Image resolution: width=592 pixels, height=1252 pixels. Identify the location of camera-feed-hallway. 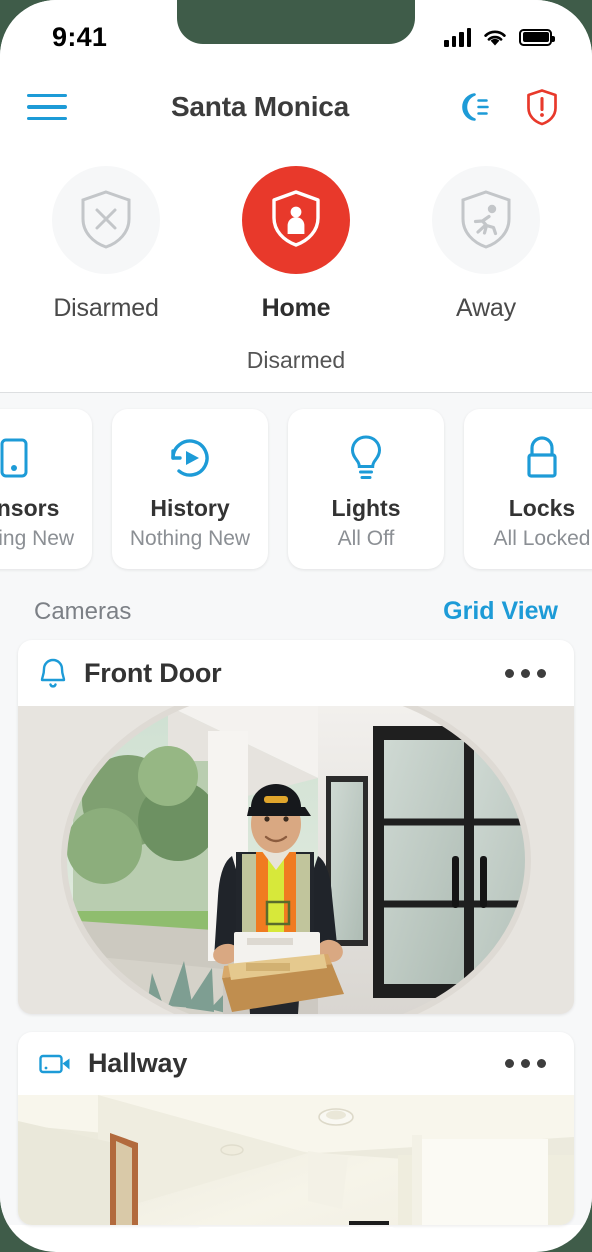
(296, 1160).